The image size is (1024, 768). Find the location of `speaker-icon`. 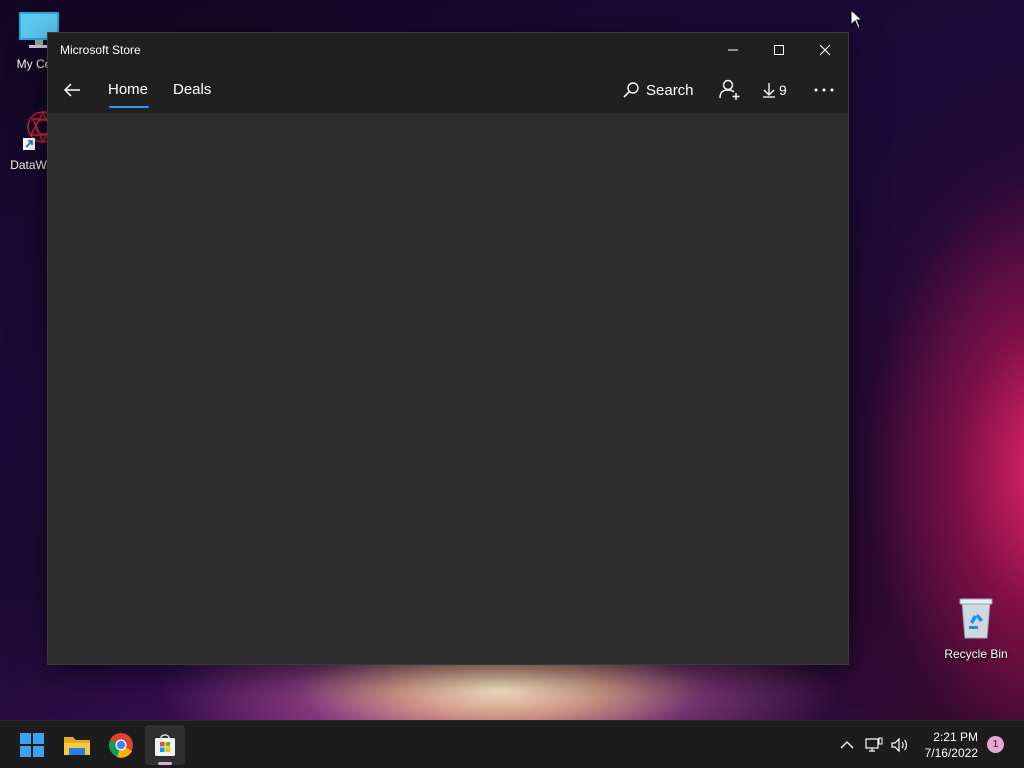

speaker-icon is located at coordinates (899, 745).